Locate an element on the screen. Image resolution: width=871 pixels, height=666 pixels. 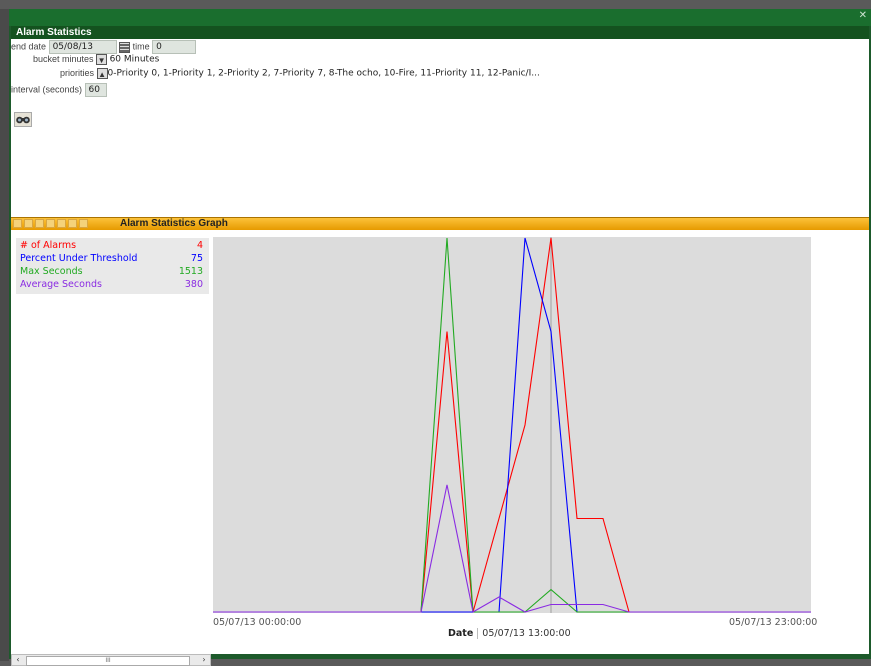
legend-item-percent-under-threshold: Percent Under Threshold 75 is located at coordinates (111, 258).